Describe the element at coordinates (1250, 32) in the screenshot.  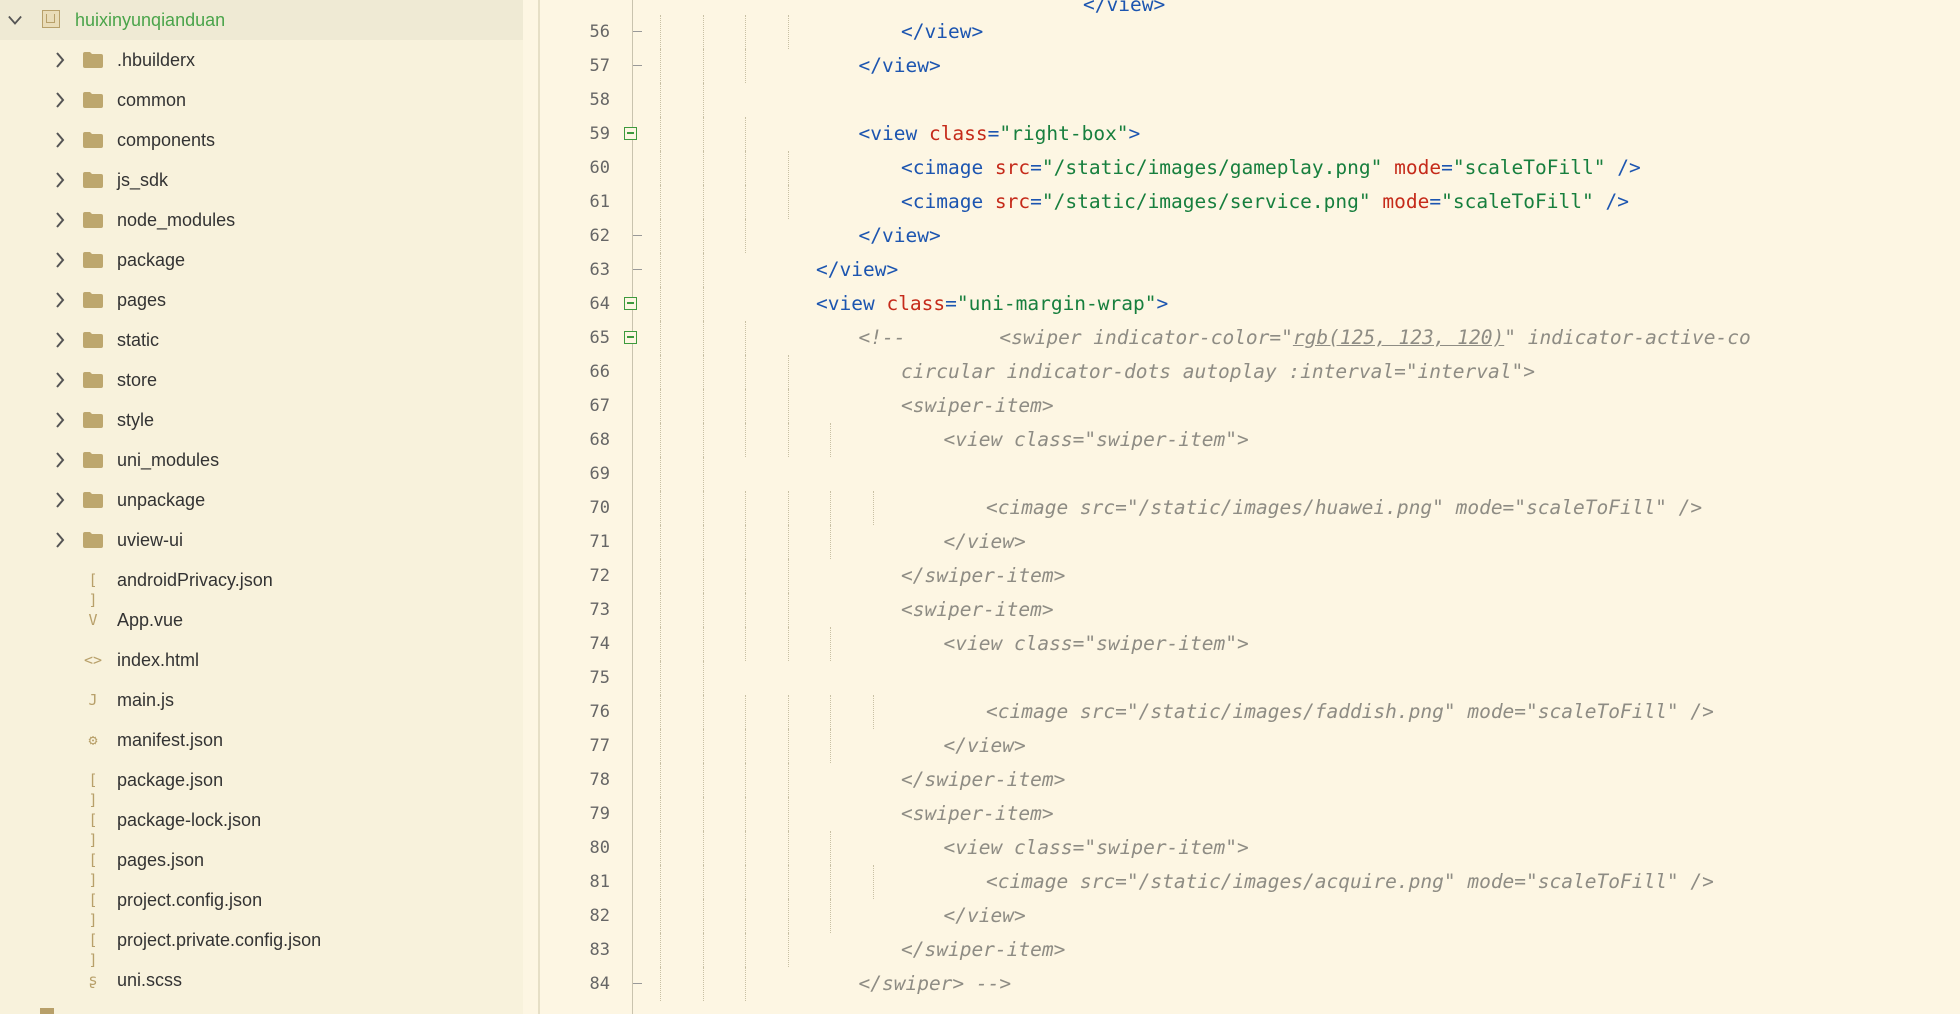
I see `code-line: 56 </view>` at that location.